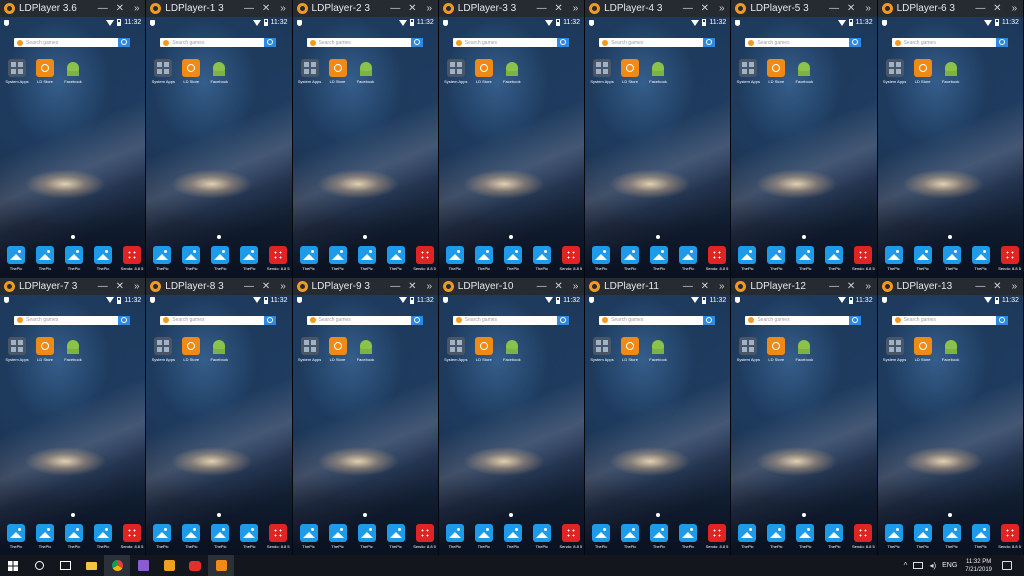  Describe the element at coordinates (511, 286) in the screenshot. I see `window-titlebar: LDPlayer-10 — ✕ »` at that location.